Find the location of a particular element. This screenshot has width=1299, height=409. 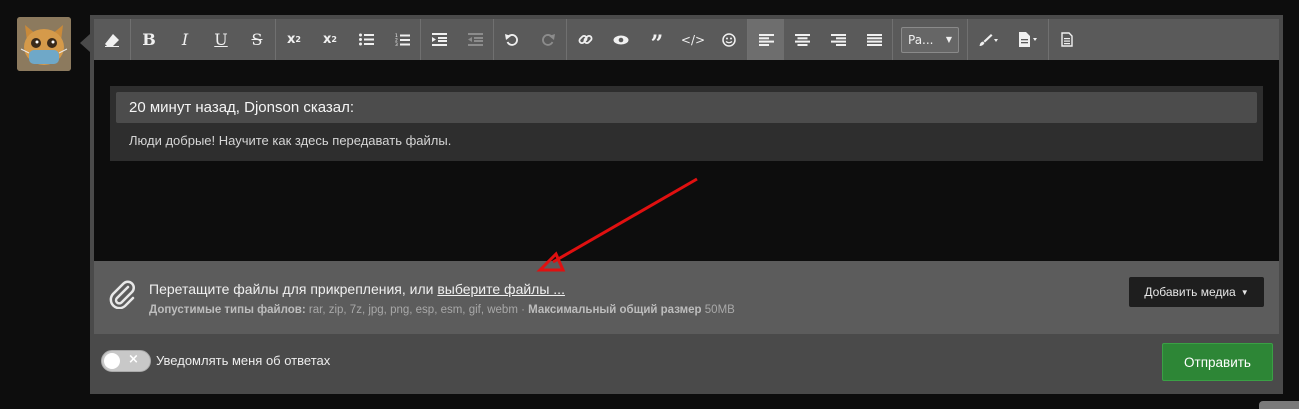

send-button: Отправить is located at coordinates (1217, 362).